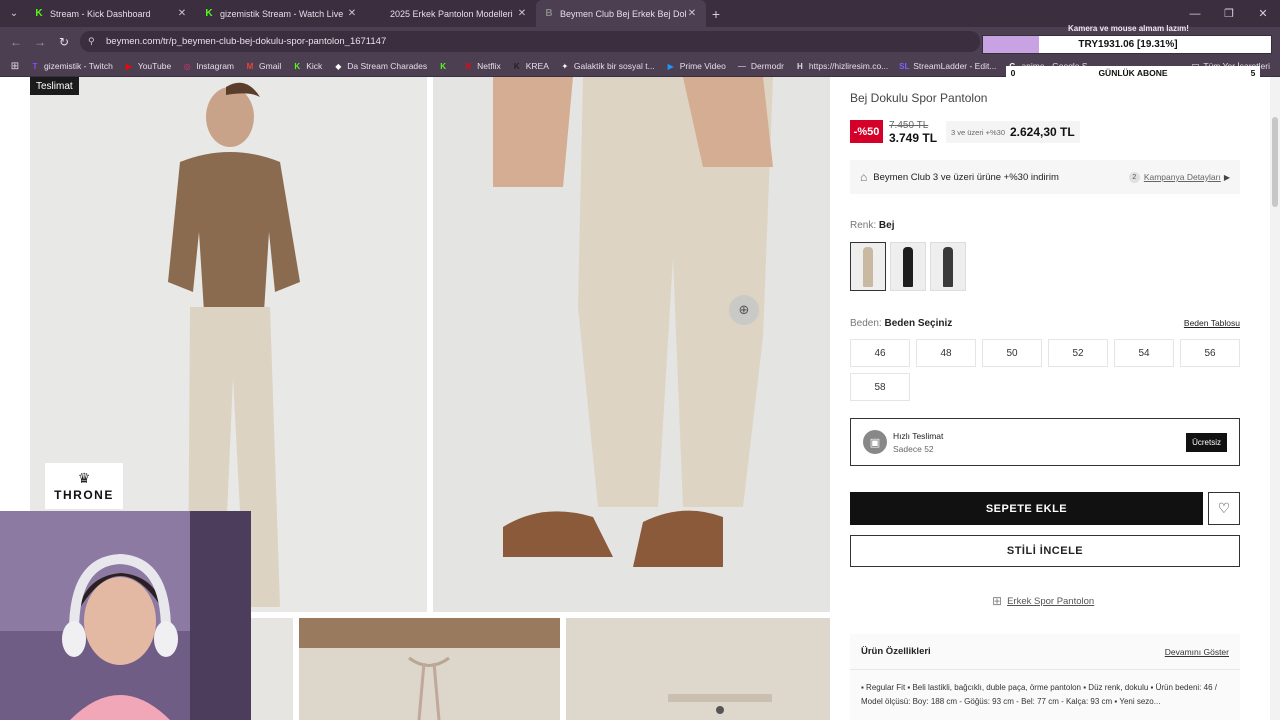 This screenshot has width=1280, height=720. I want to click on delivery-text: Hızlı Teslimat Sadece 52, so click(1039, 442).